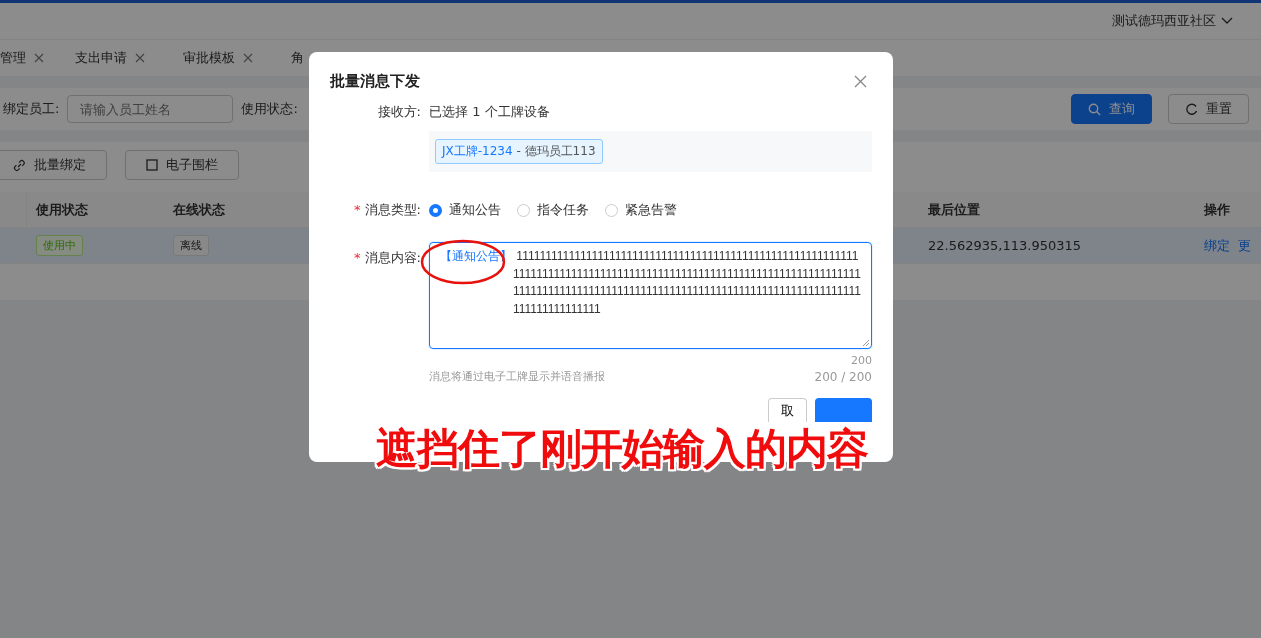  Describe the element at coordinates (477, 151) in the screenshot. I see `device-name: JX工牌-1234` at that location.